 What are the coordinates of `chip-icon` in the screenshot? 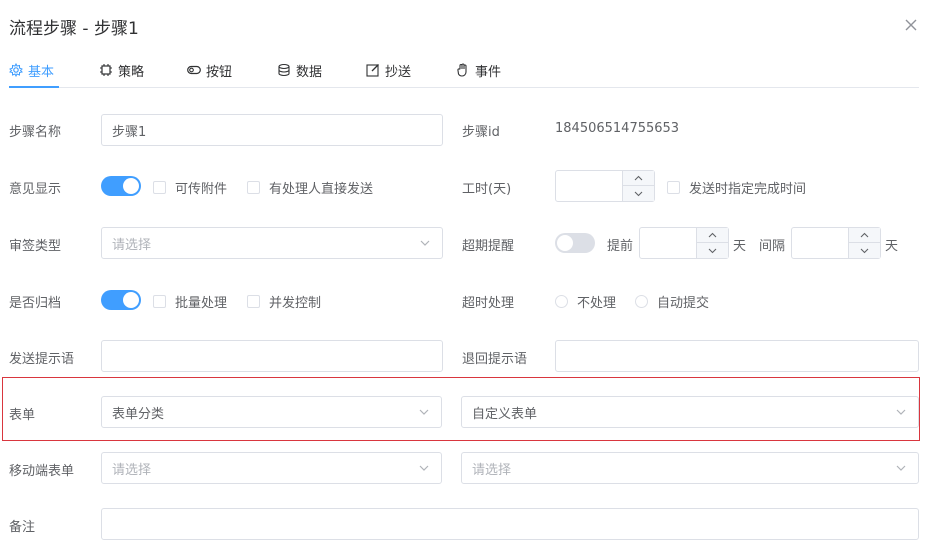 It's located at (106, 70).